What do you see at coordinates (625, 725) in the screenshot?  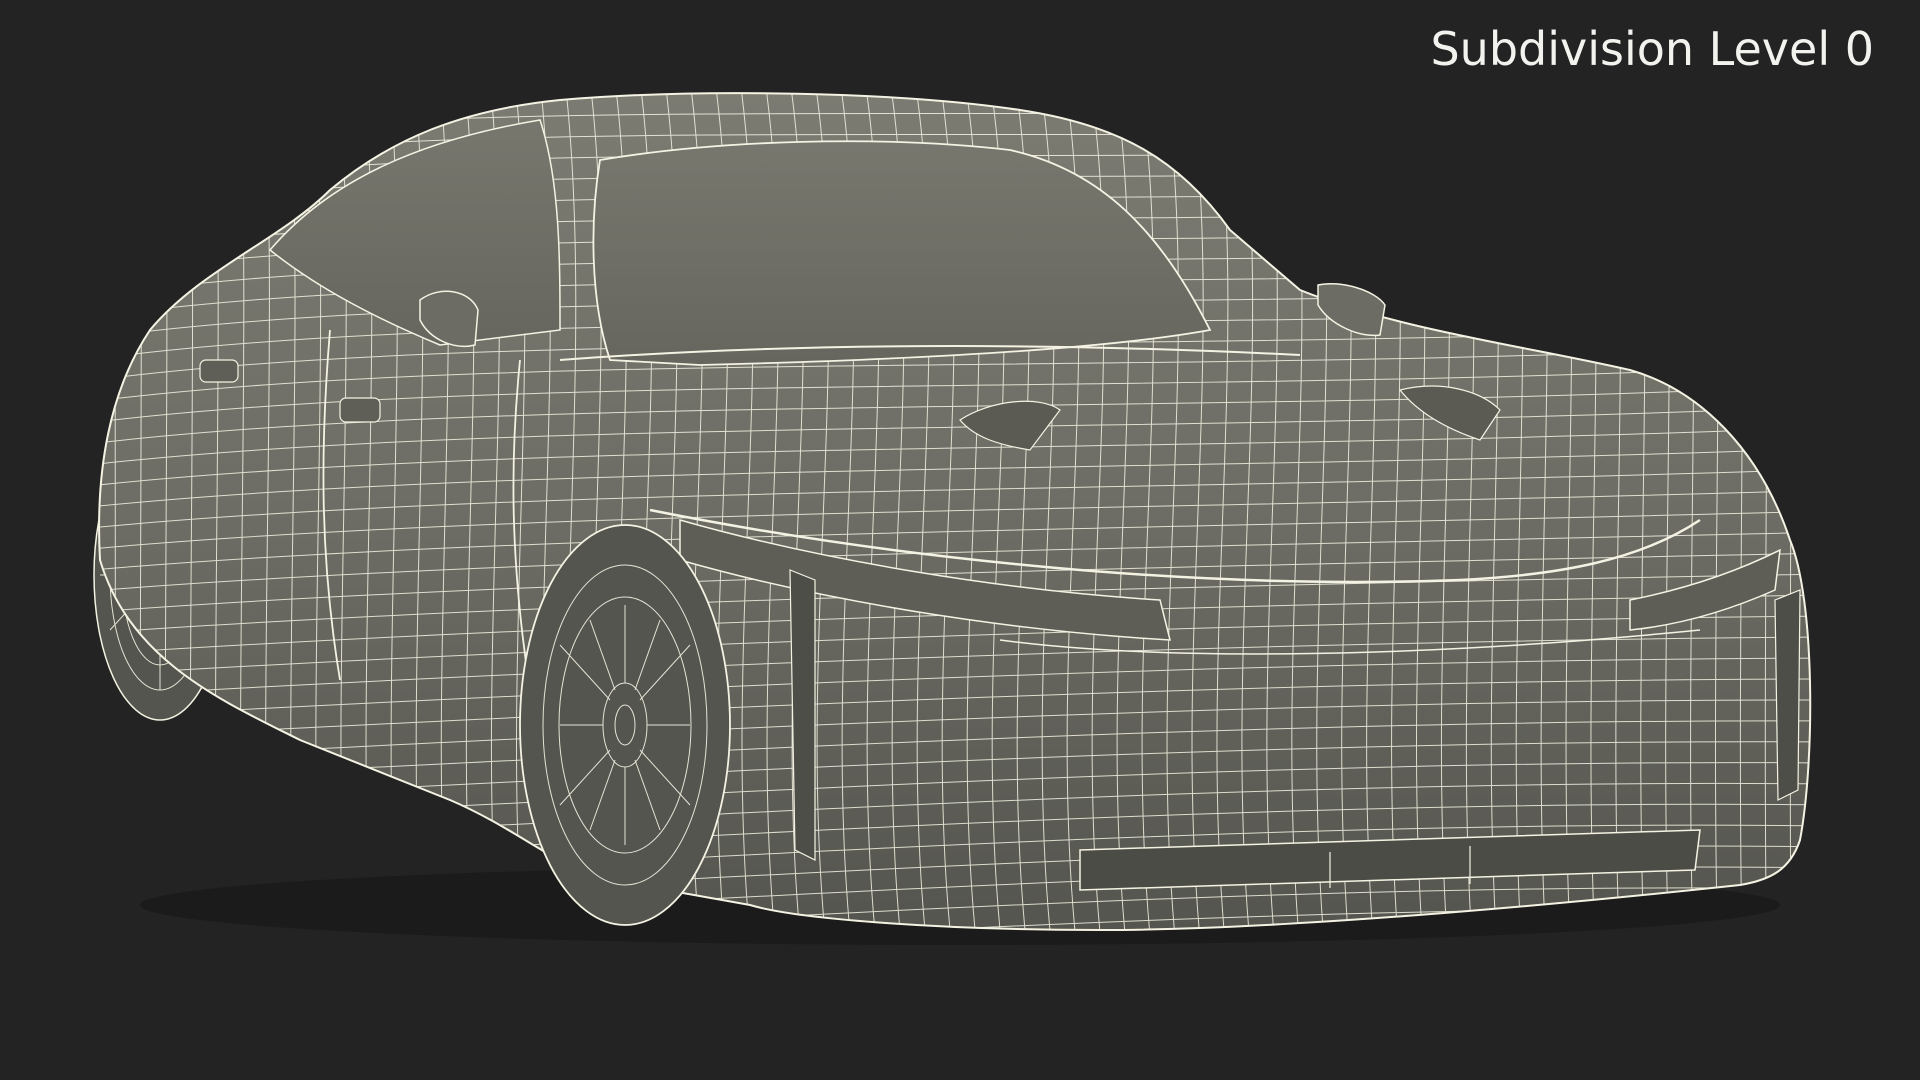 I see `front-wheel` at bounding box center [625, 725].